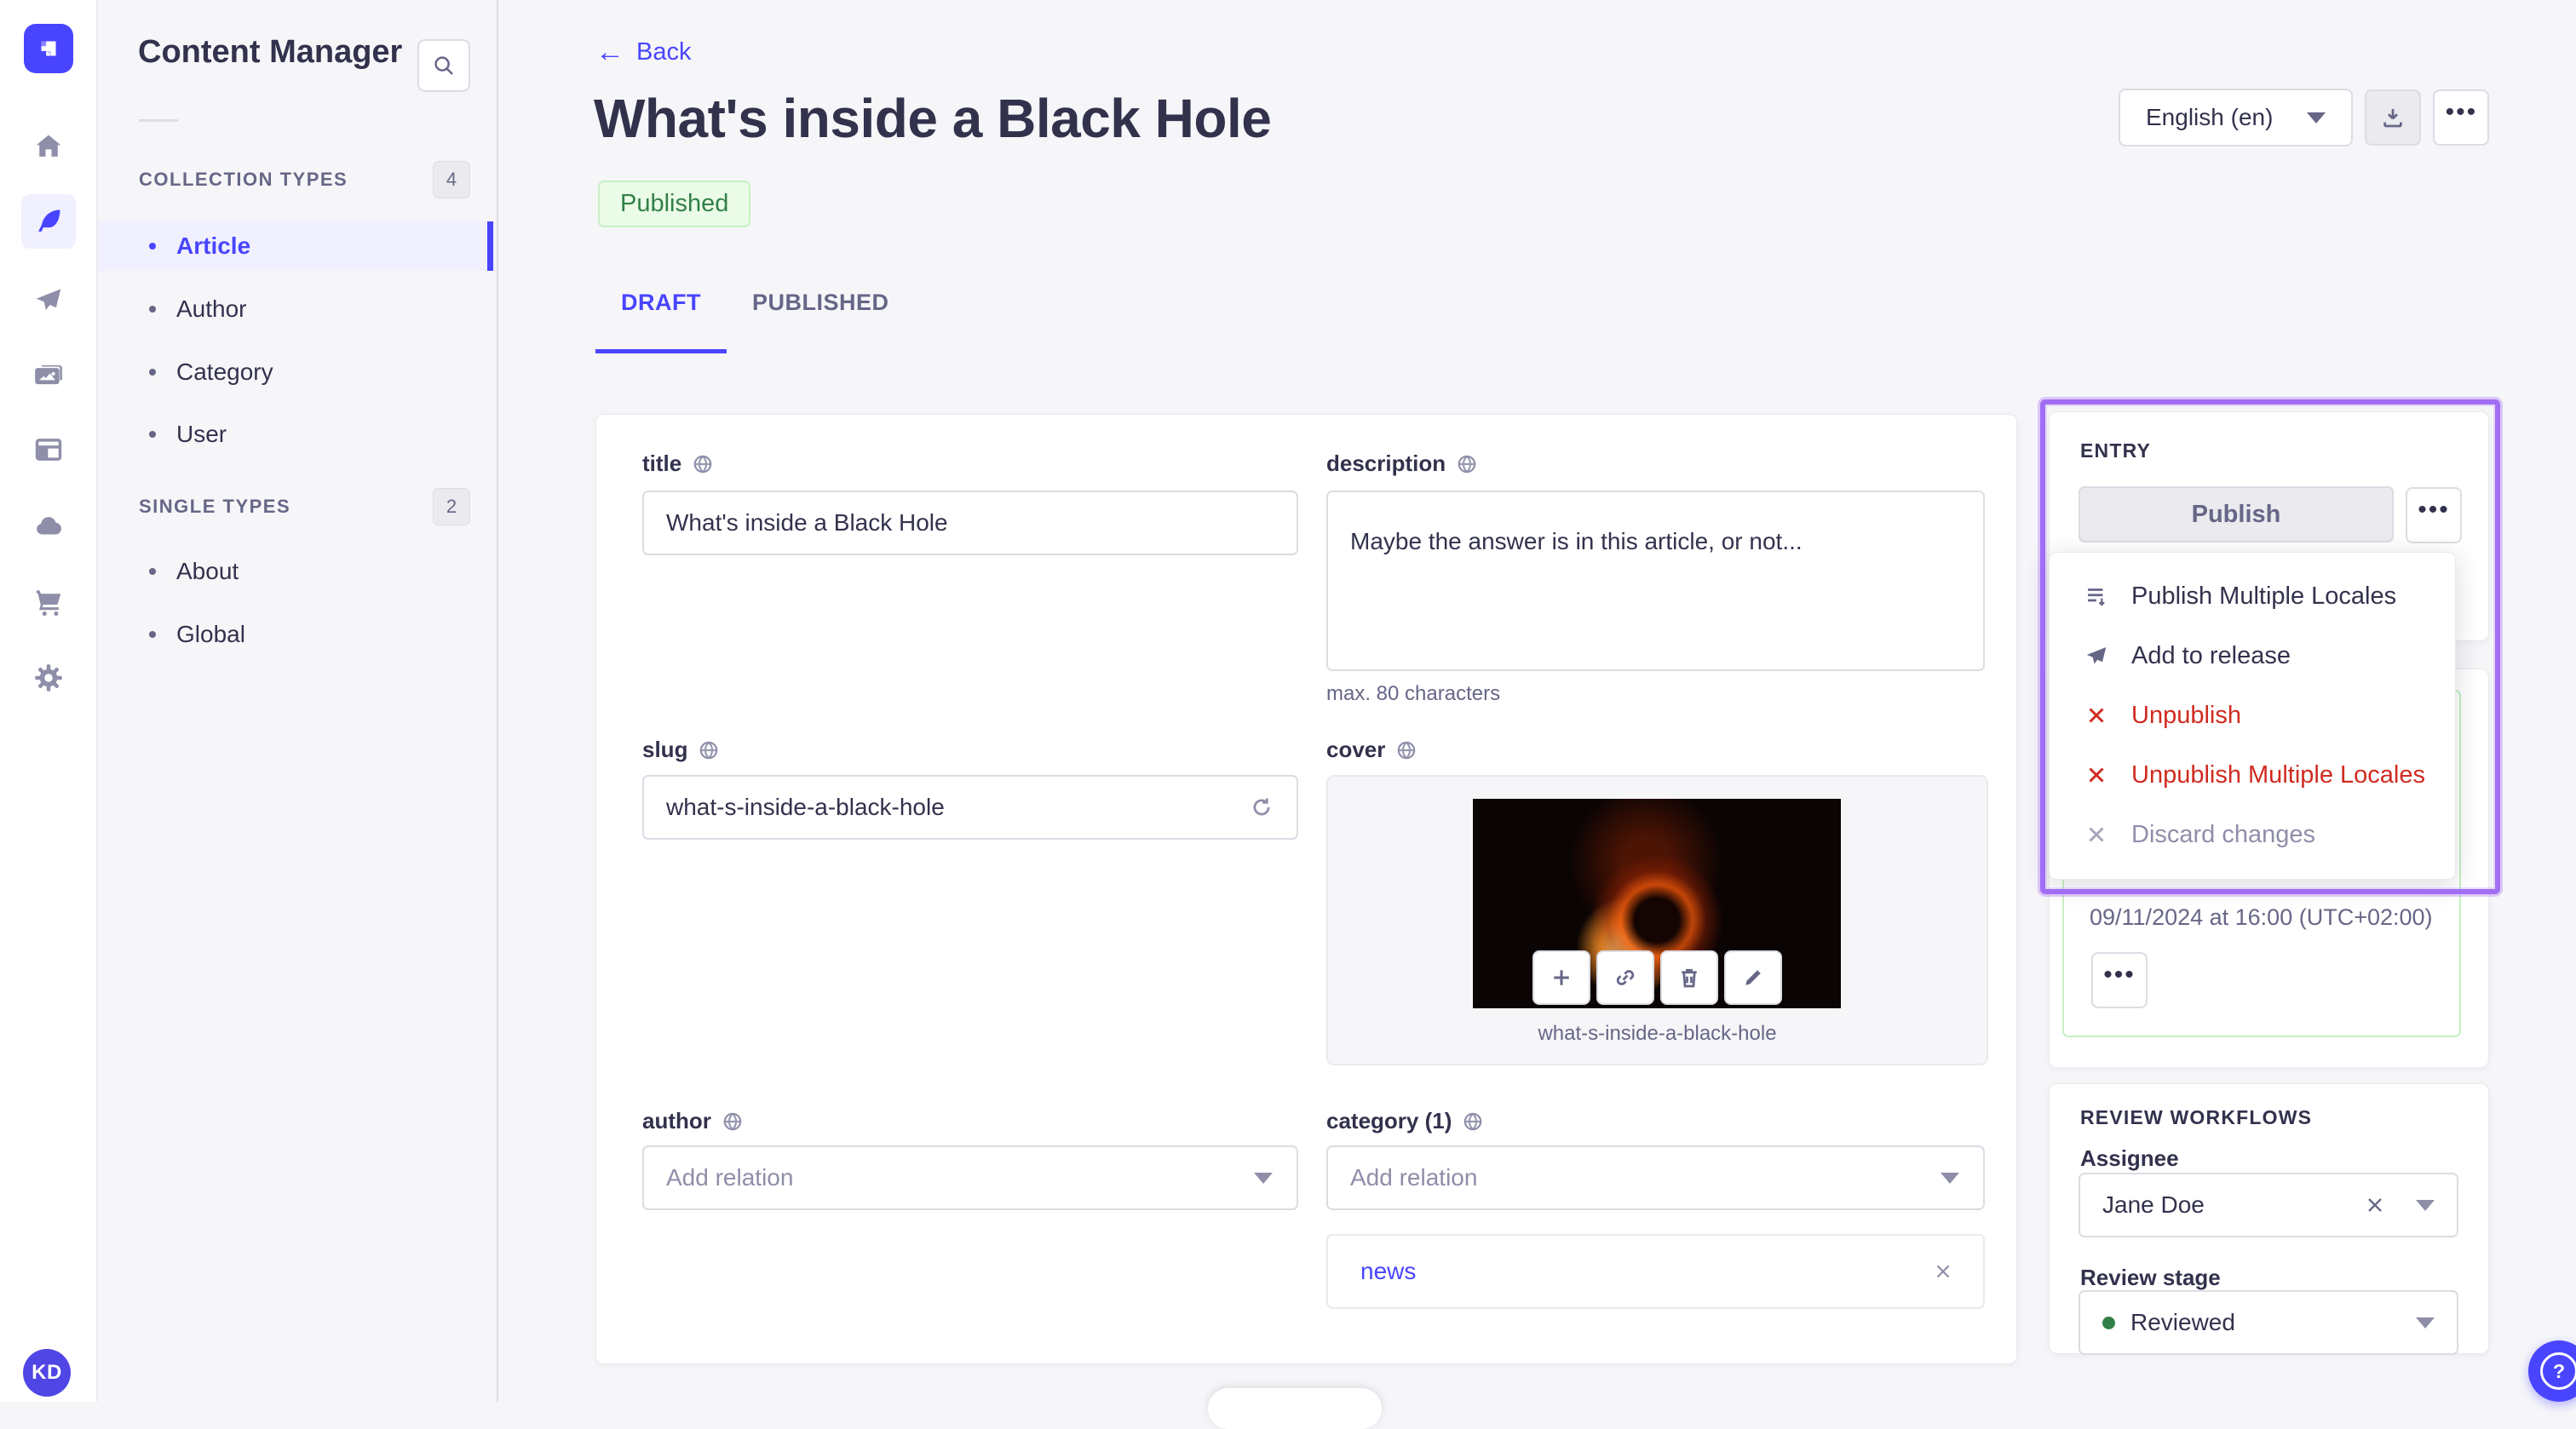  What do you see at coordinates (970, 1177) in the screenshot?
I see `author-relation-select: Add relation` at bounding box center [970, 1177].